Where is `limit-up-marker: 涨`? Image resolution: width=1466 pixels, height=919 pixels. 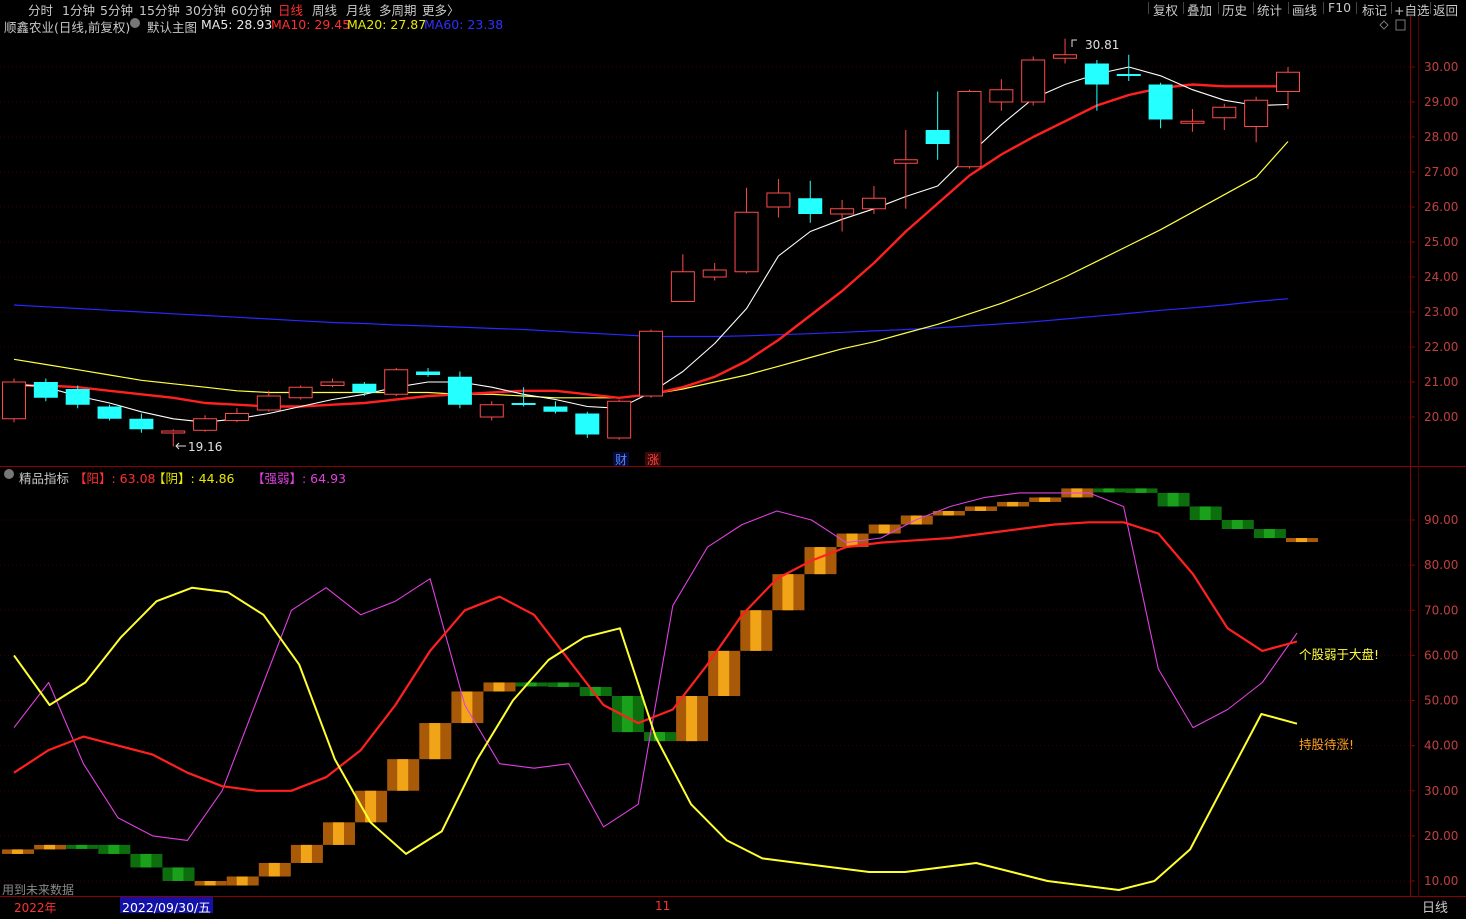
limit-up-marker: 涨 is located at coordinates (653, 459).